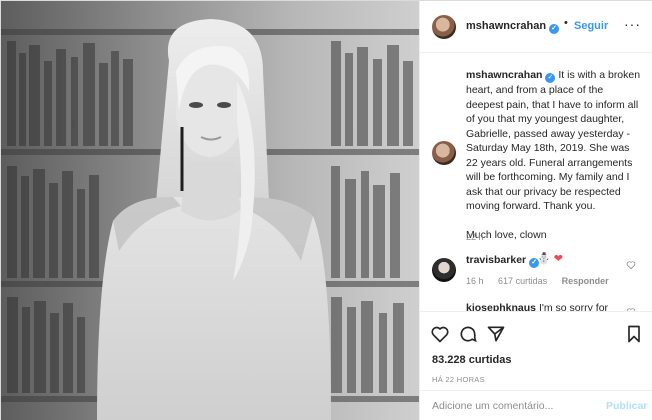 The image size is (652, 420). Describe the element at coordinates (472, 360) in the screenshot. I see `likes-count: 83.228 curtidas` at that location.